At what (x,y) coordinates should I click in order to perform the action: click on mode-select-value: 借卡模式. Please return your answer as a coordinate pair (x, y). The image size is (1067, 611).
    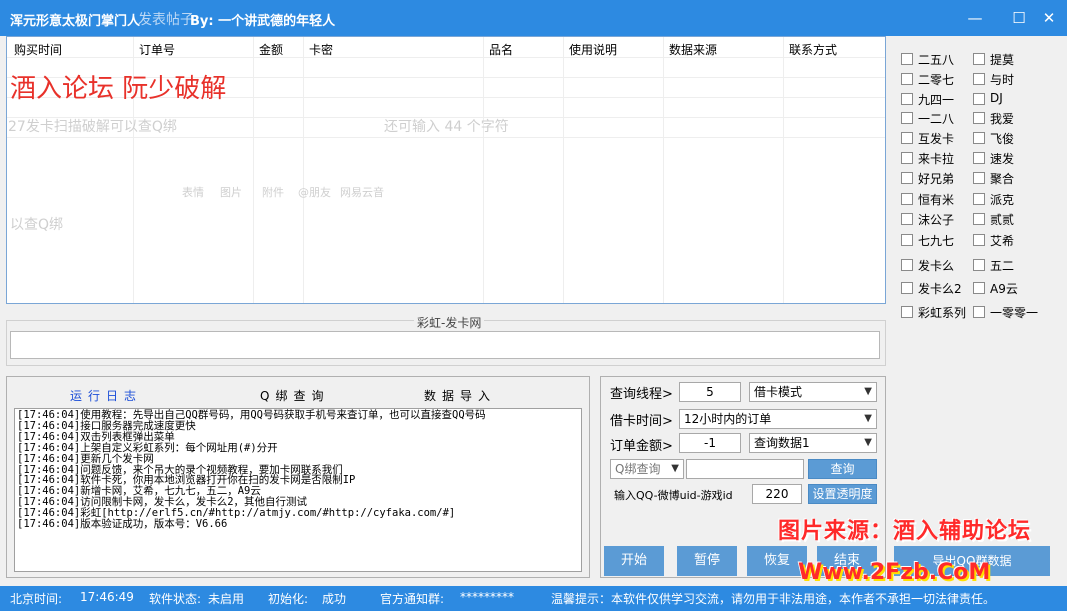
    Looking at the image, I should click on (778, 392).